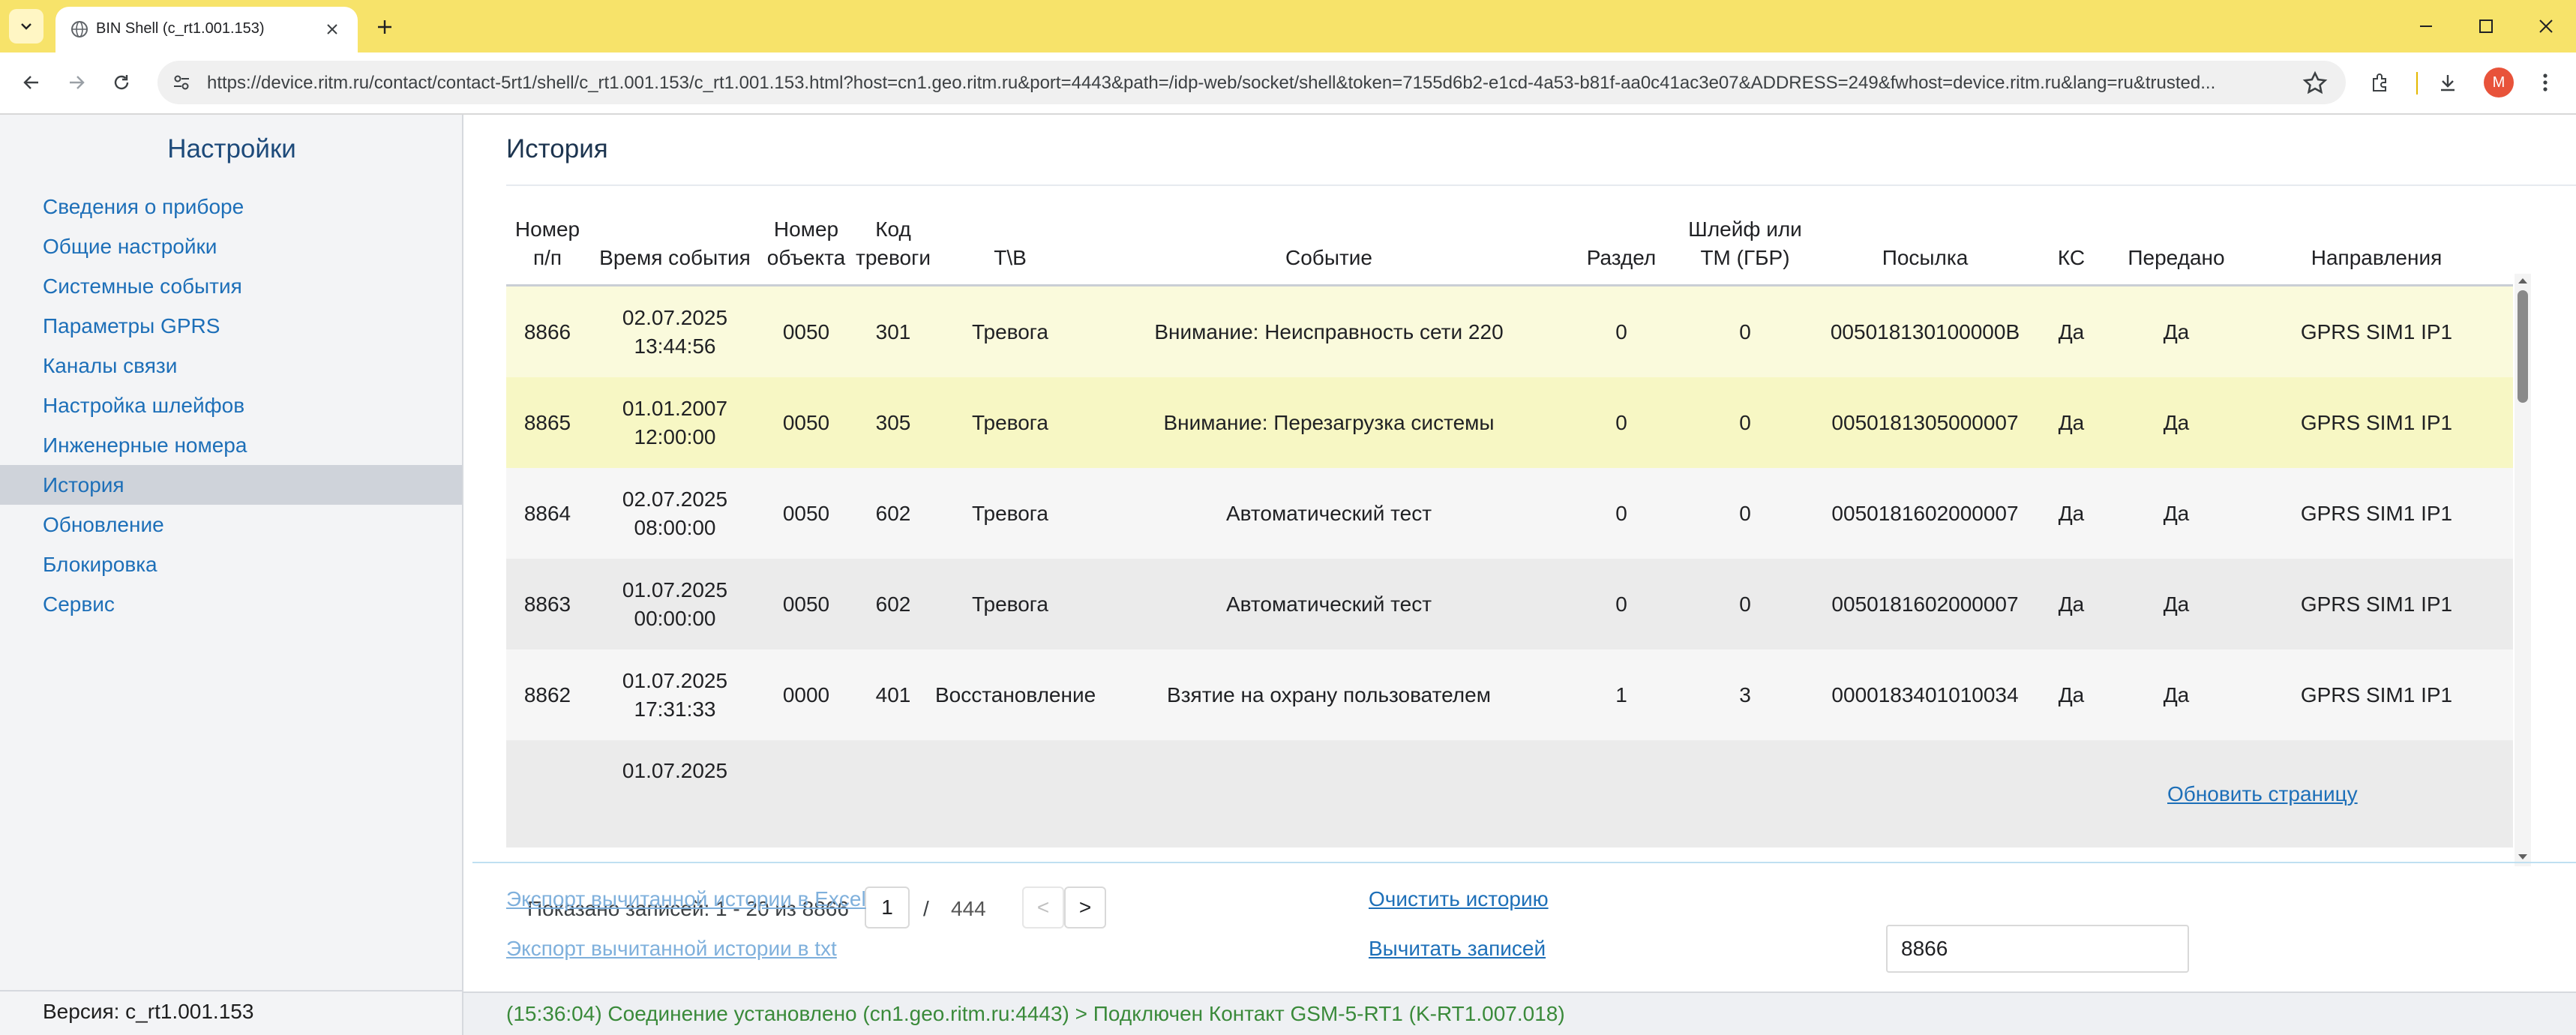  I want to click on sidebar-item-lock: Блокировка, so click(231, 564).